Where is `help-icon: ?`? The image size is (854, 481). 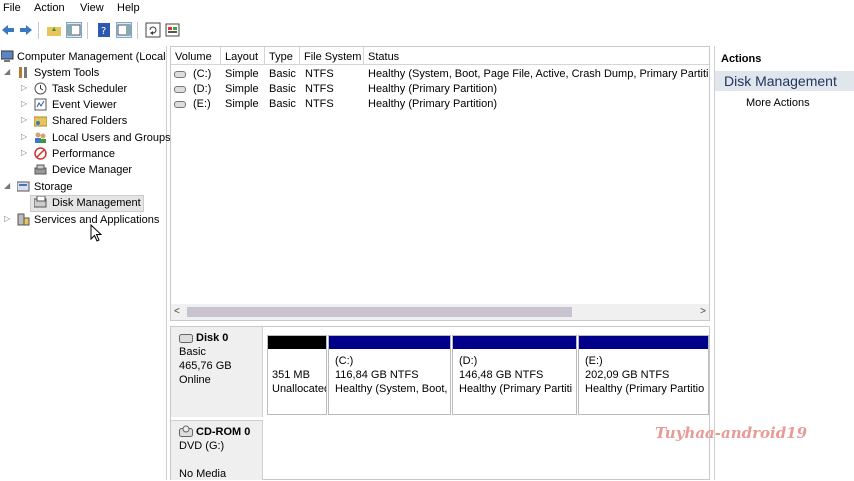 help-icon: ? is located at coordinates (104, 30).